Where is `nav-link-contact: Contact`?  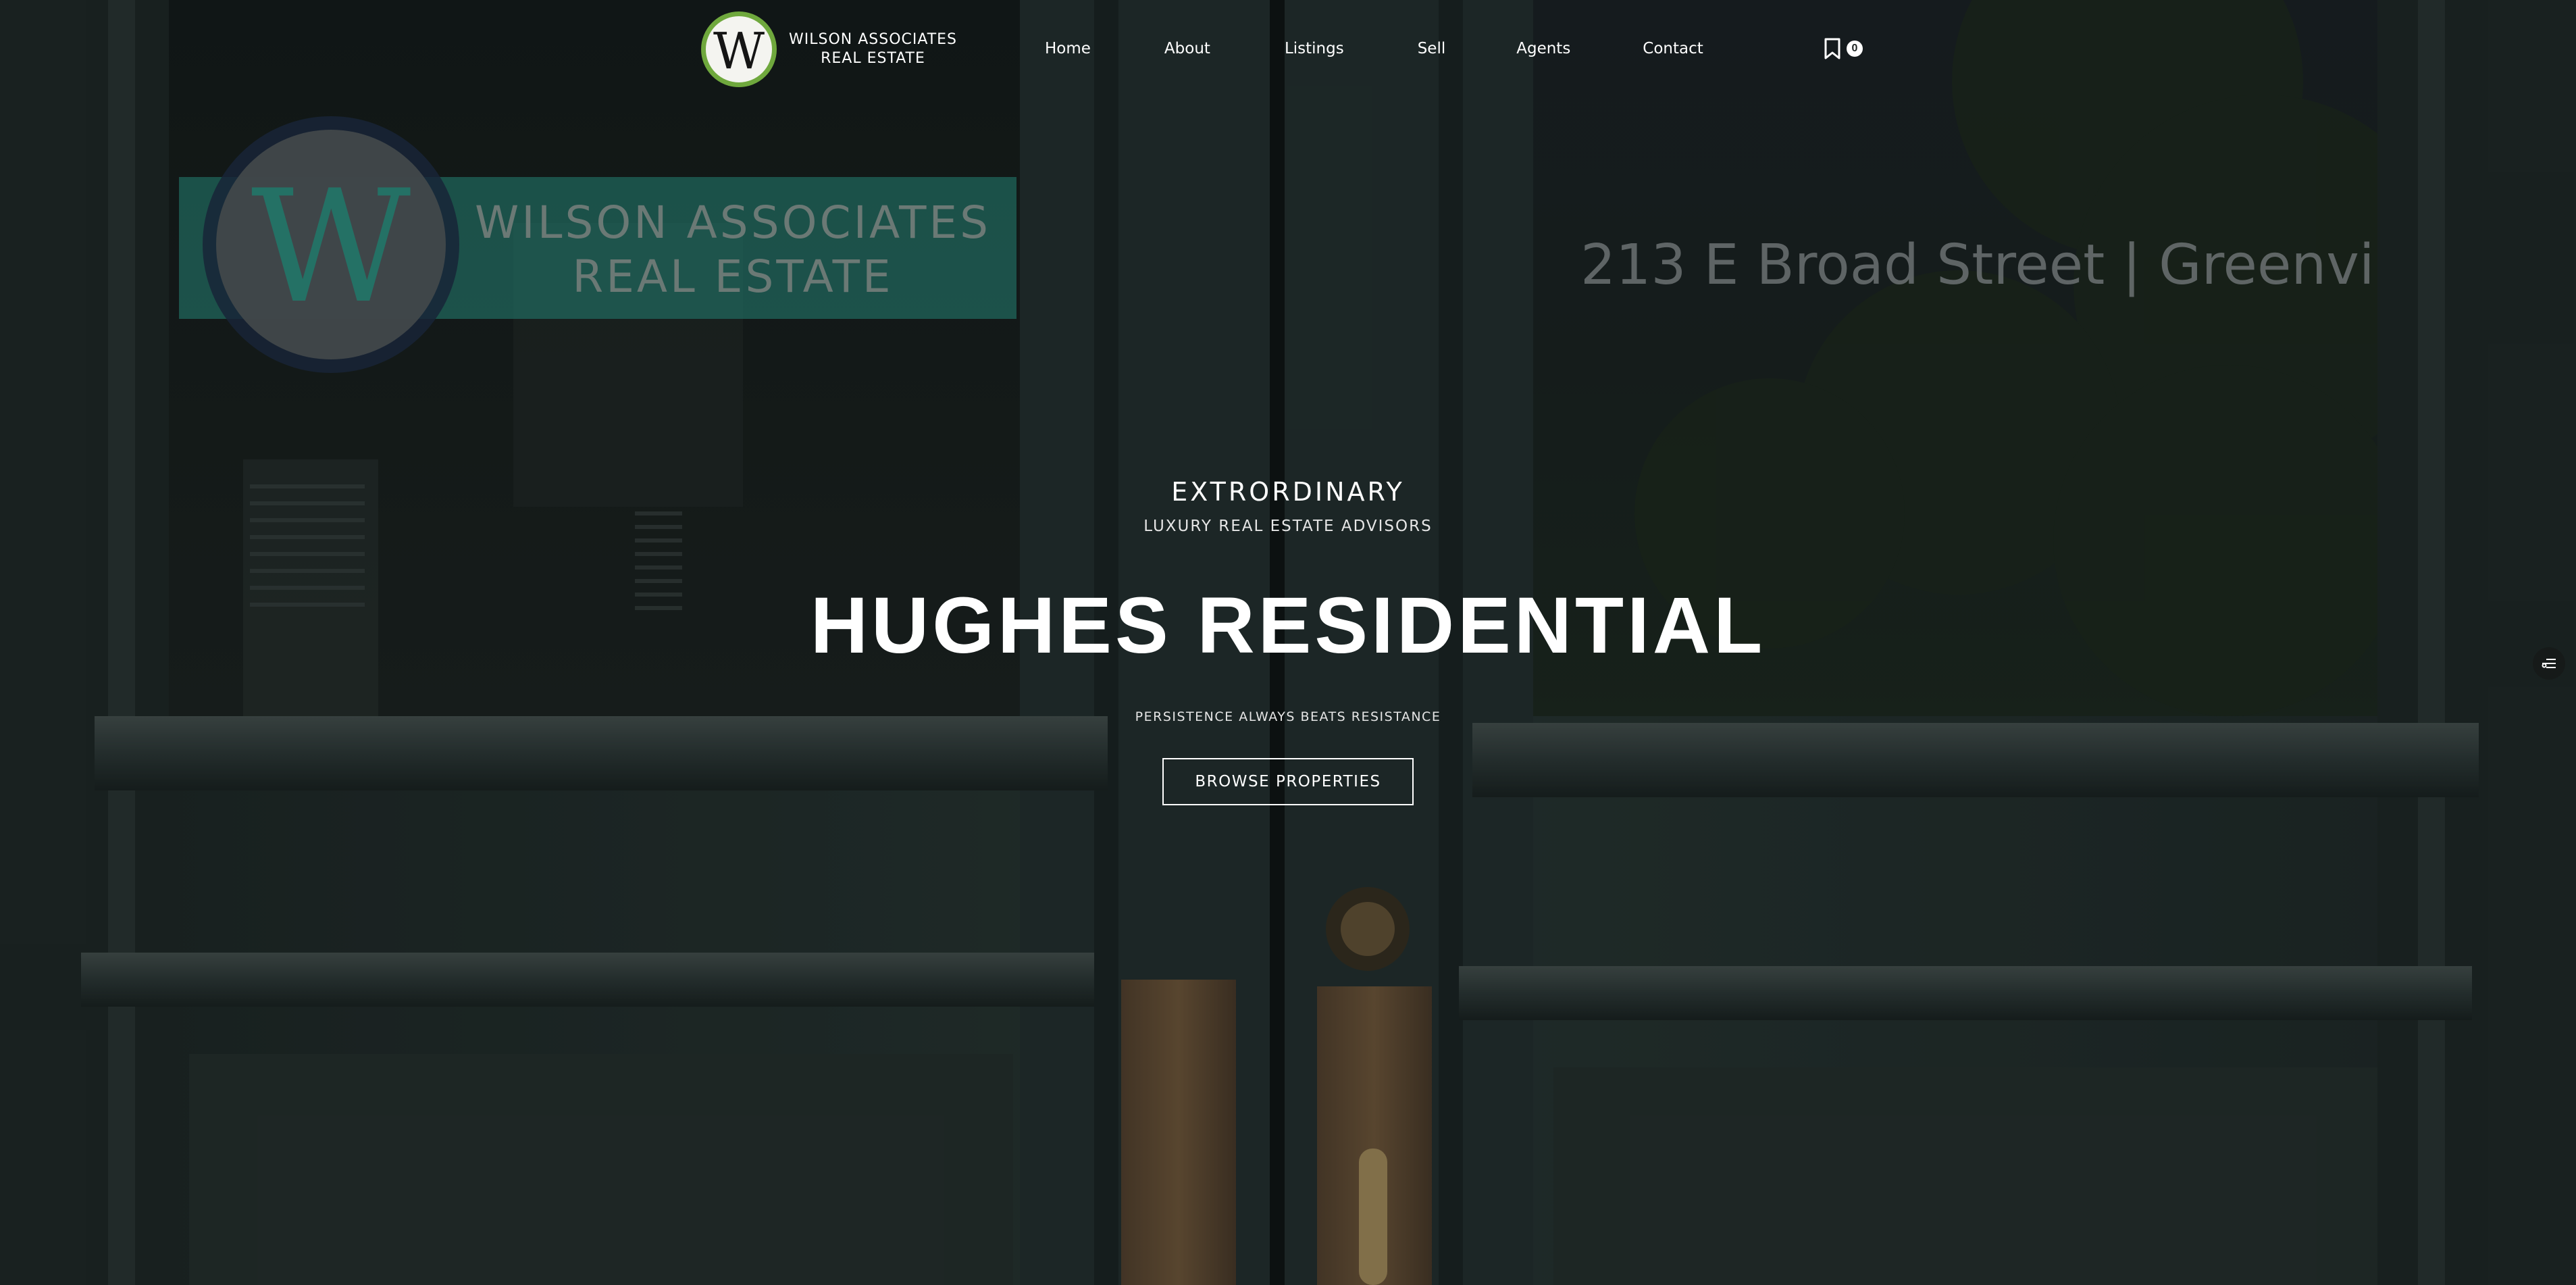
nav-link-contact: Contact is located at coordinates (1673, 48).